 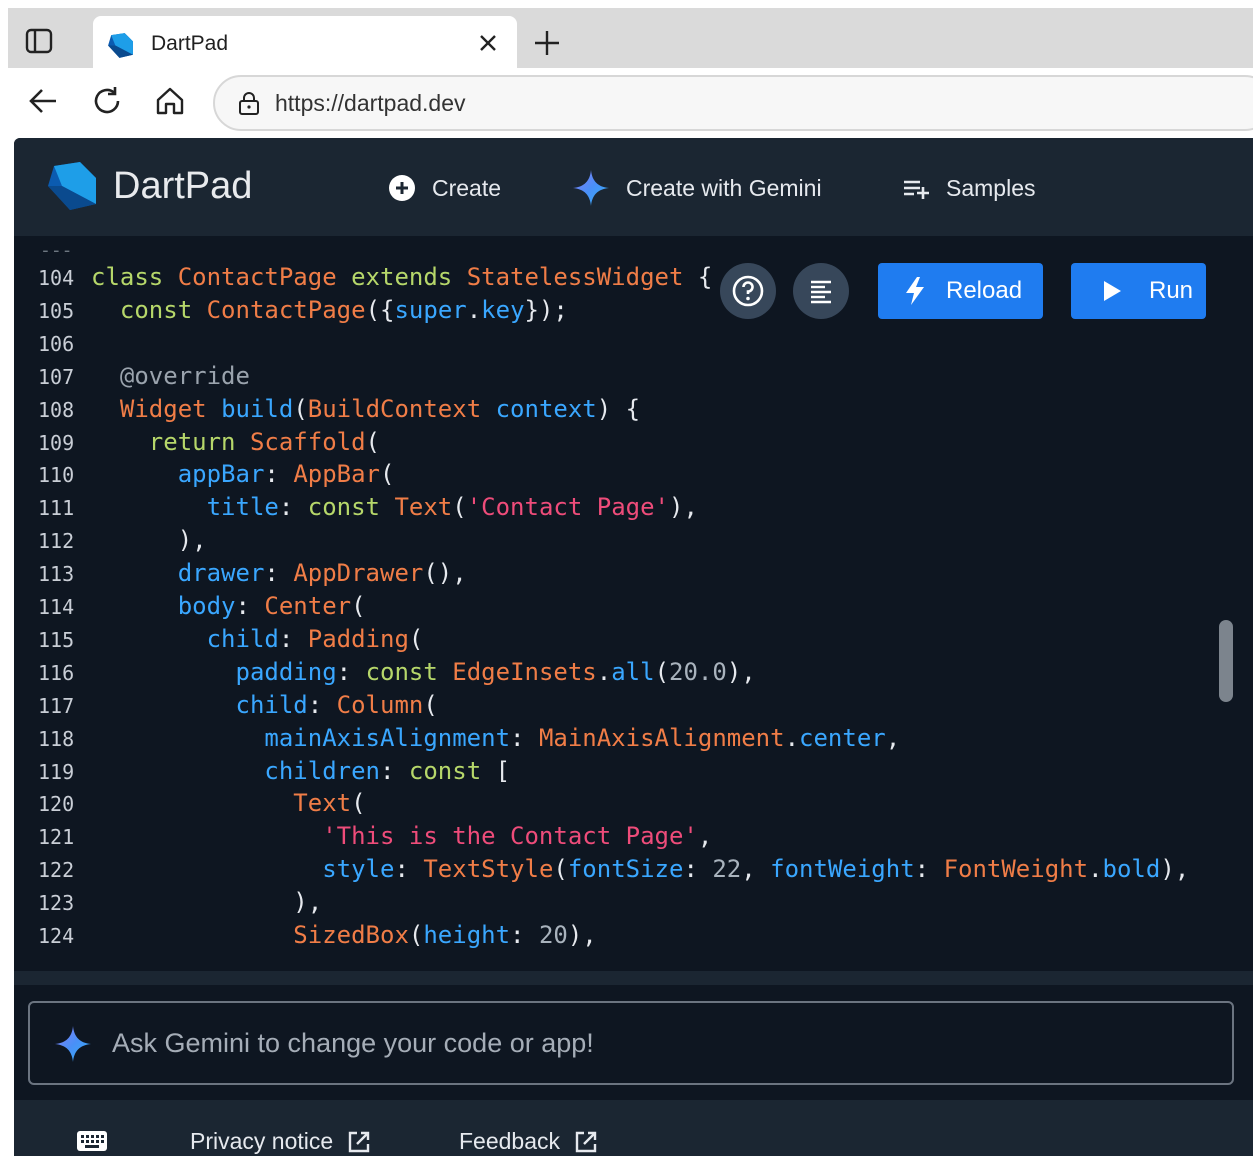 I want to click on keyboard-icon, so click(x=92, y=1143).